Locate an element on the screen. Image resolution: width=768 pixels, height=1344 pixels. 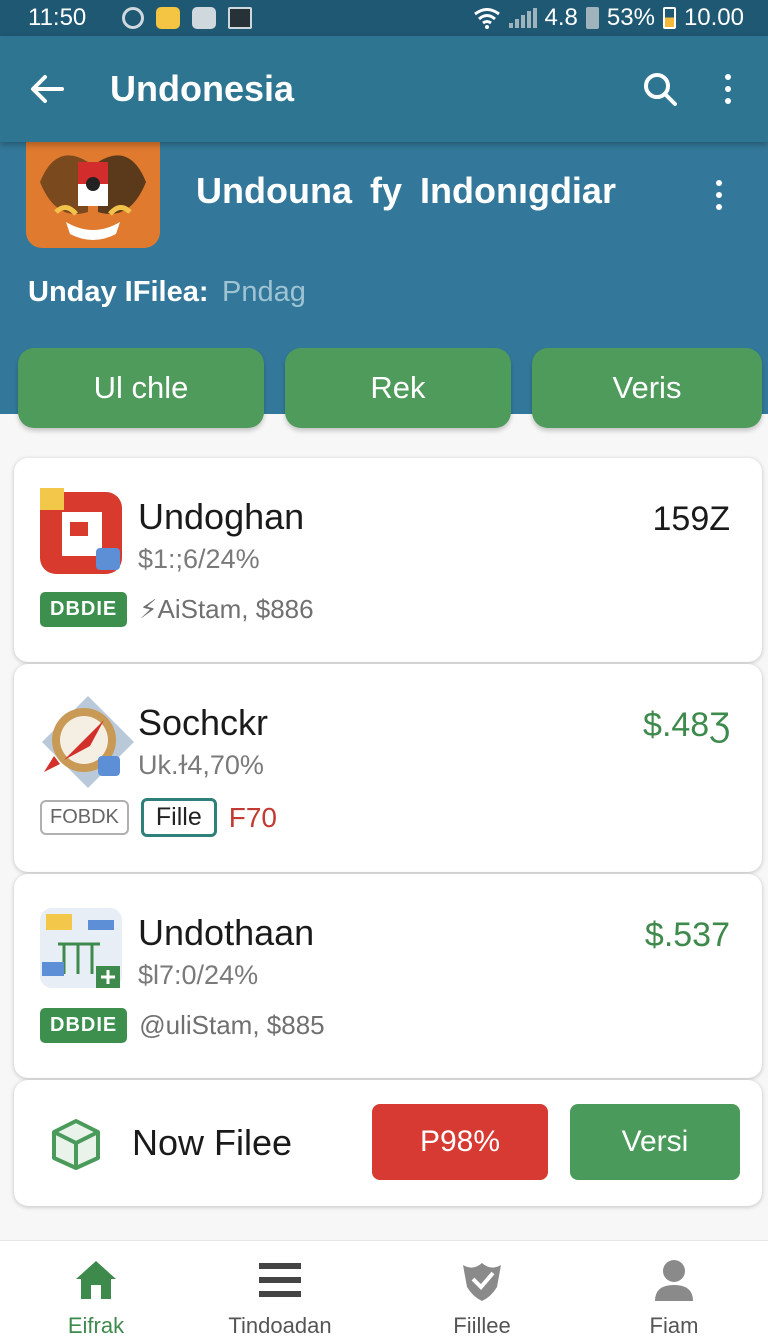
bluetooth-icon is located at coordinates (204, 18).